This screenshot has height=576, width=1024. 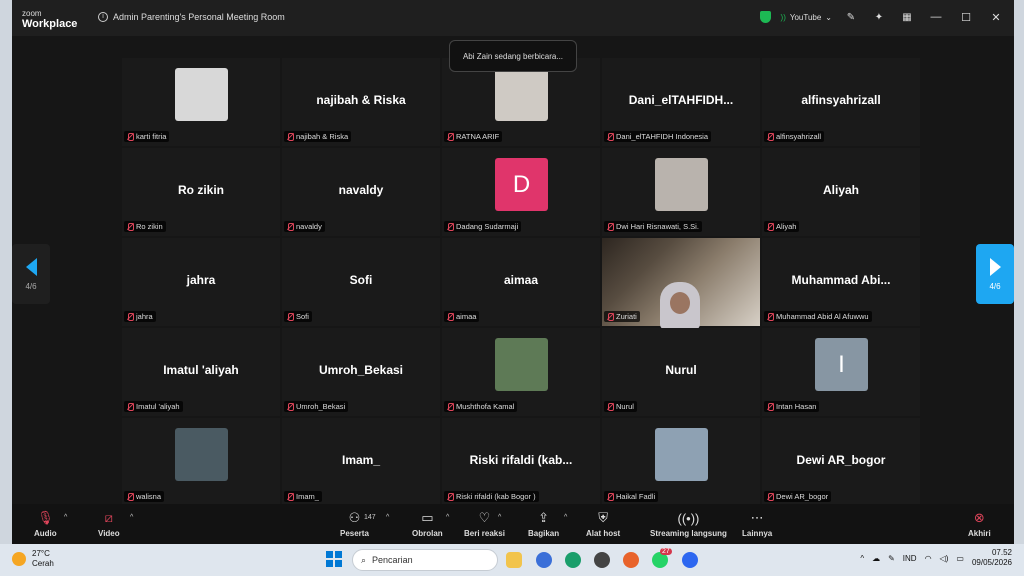 I want to click on host-tools-button: ⛨ Alat host, so click(x=603, y=524).